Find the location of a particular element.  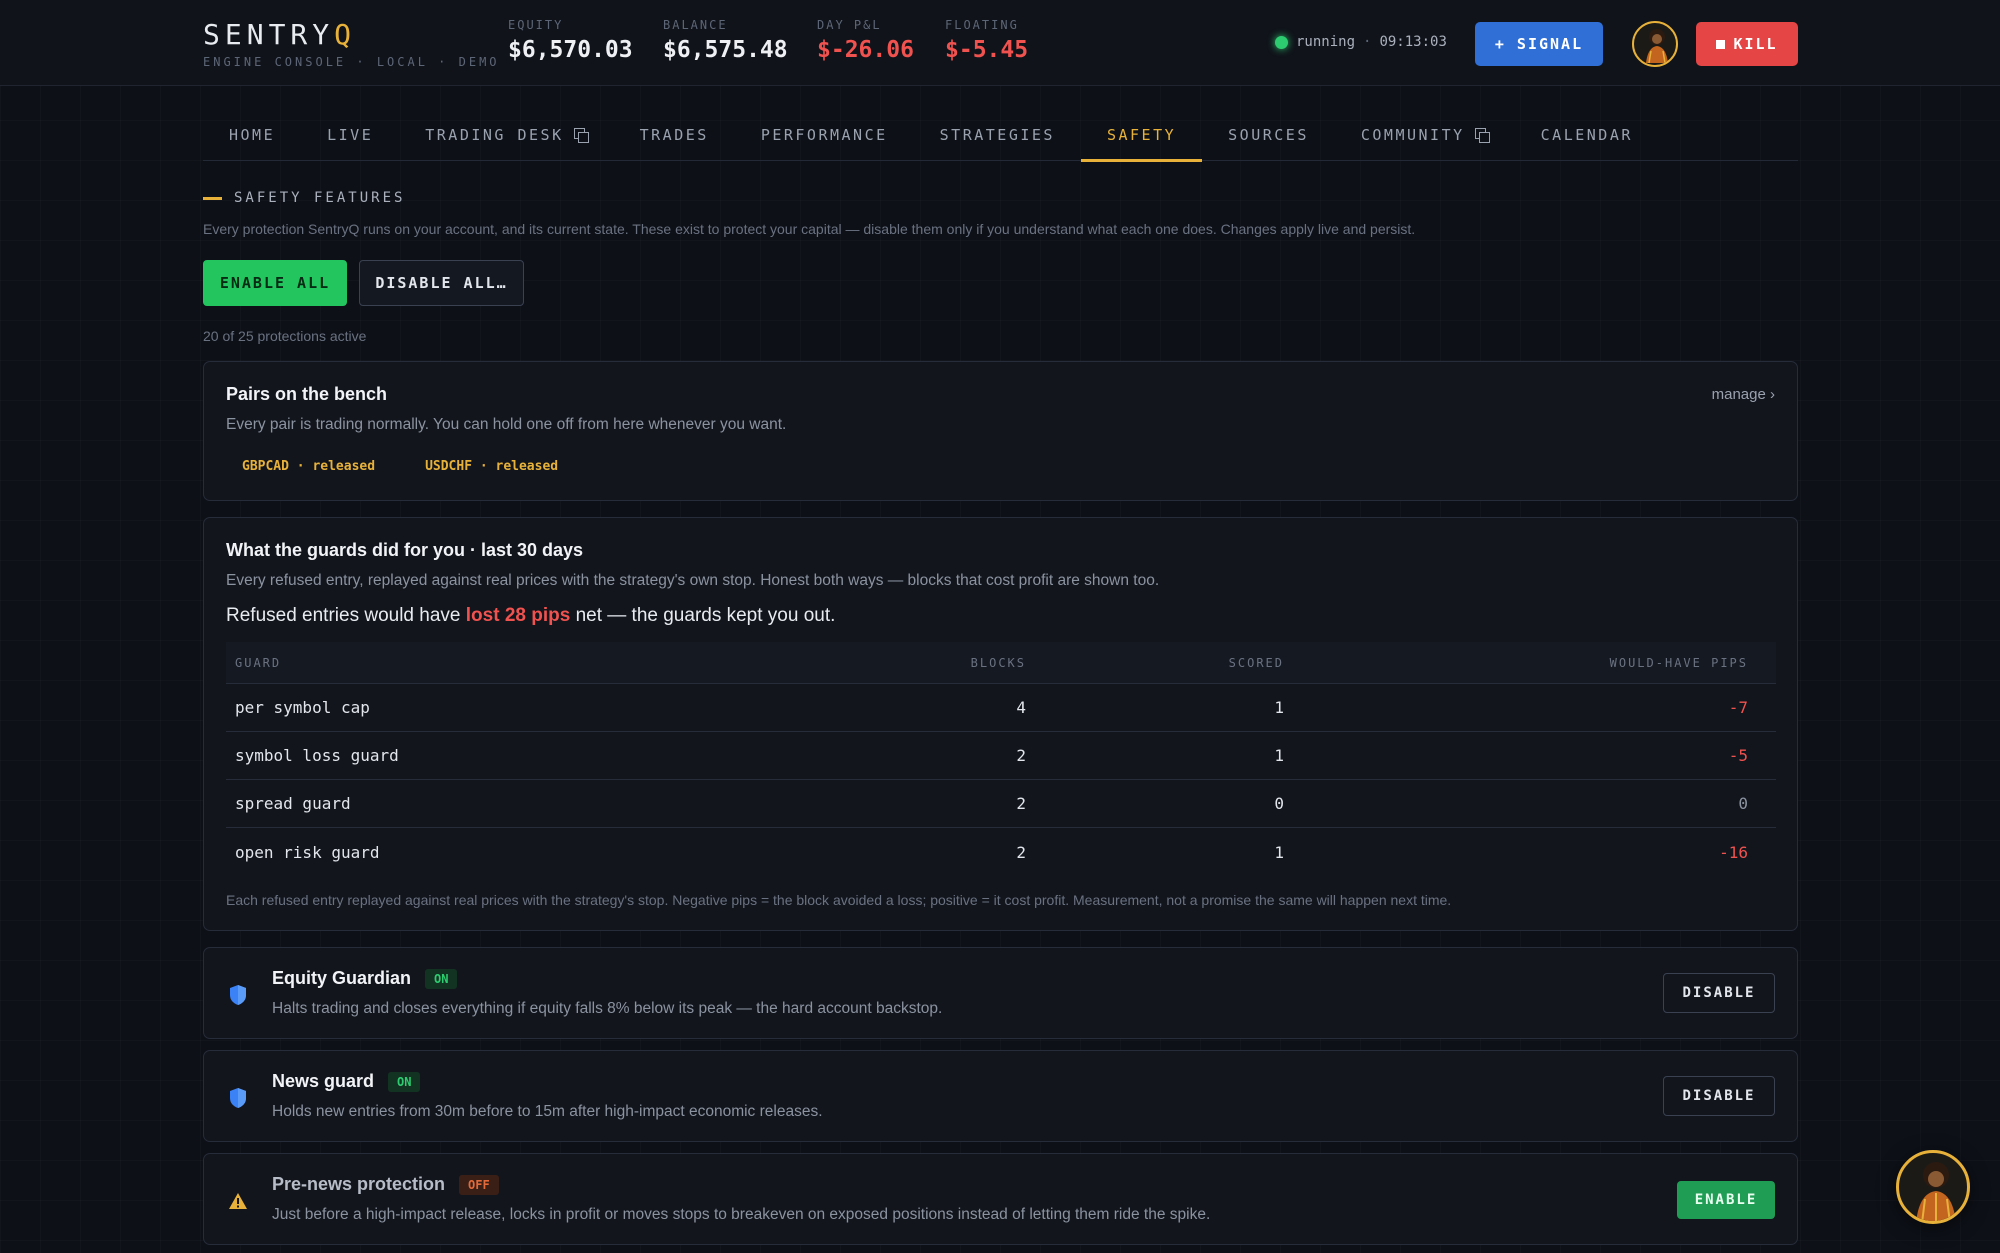

brand-subtitle: ENGINE CONSOLE · LOCAL · DEMO is located at coordinates (351, 62).